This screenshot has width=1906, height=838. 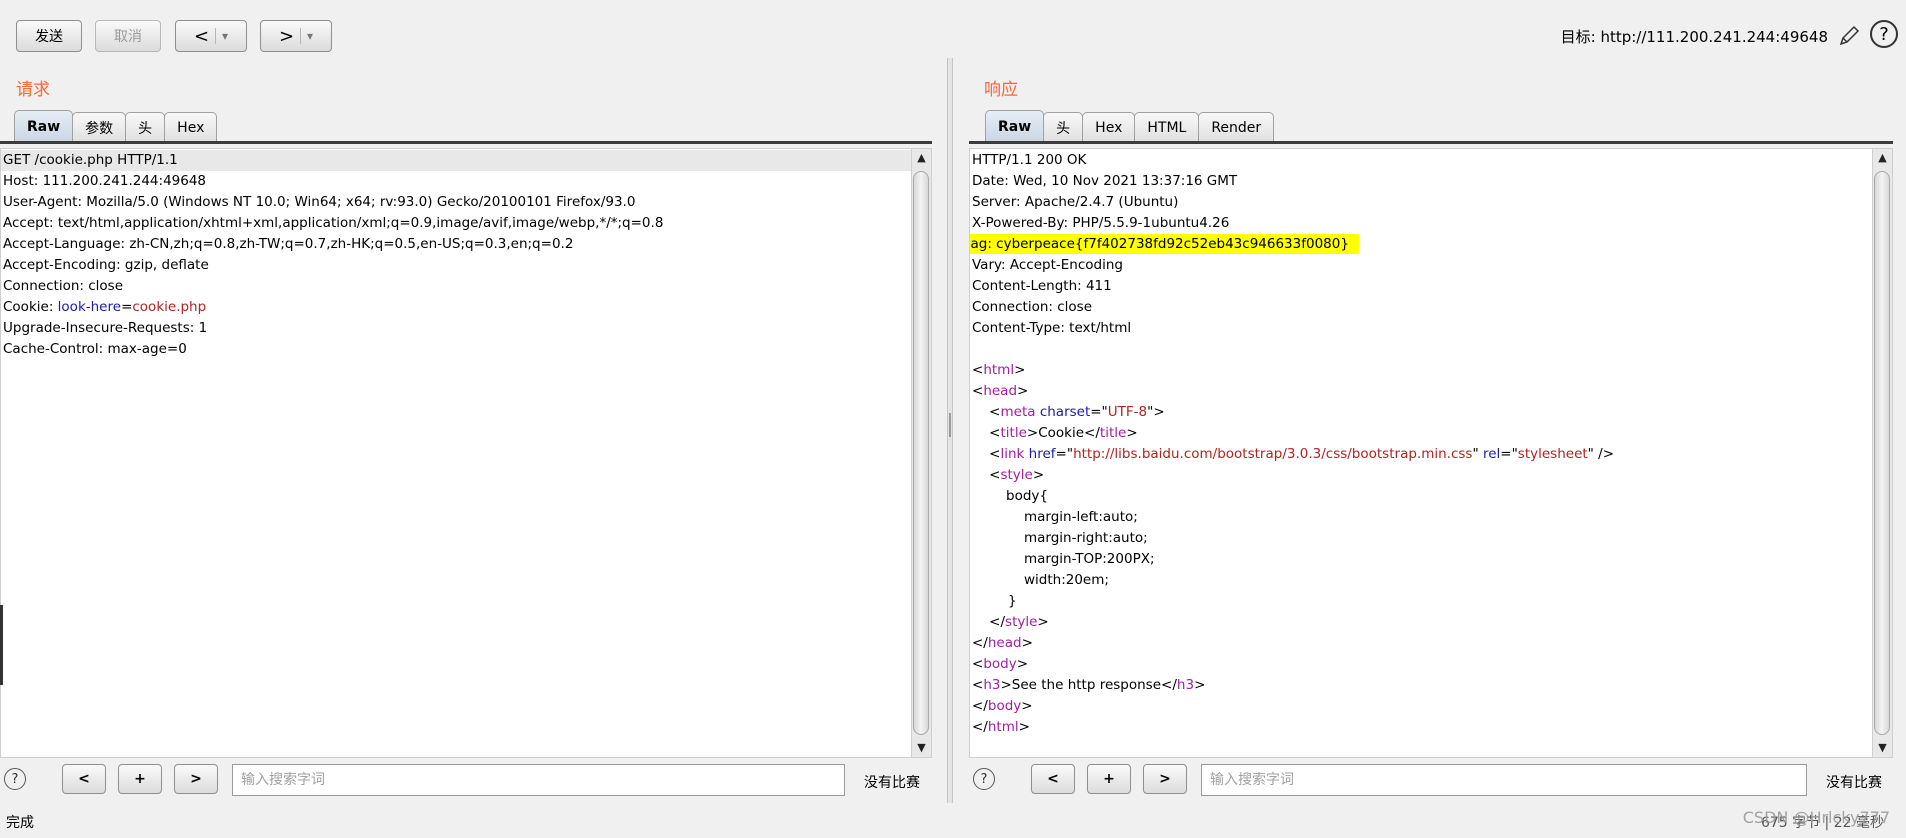 What do you see at coordinates (201, 36) in the screenshot?
I see `back-label: <` at bounding box center [201, 36].